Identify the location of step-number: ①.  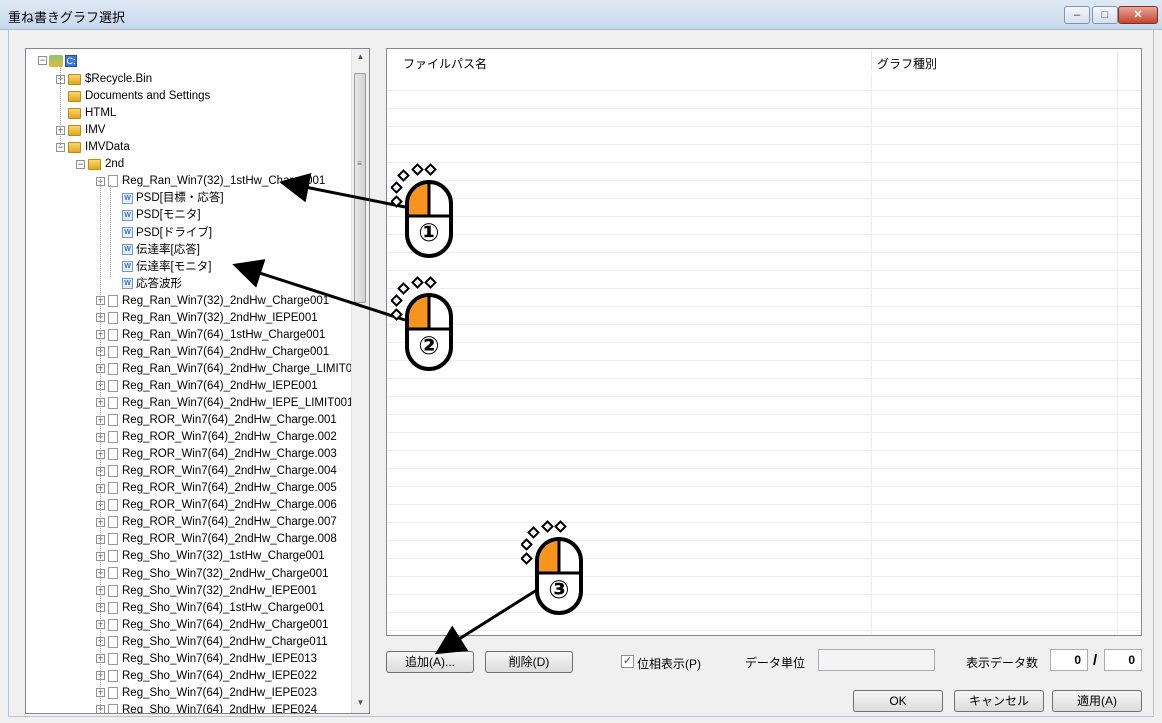
(429, 232).